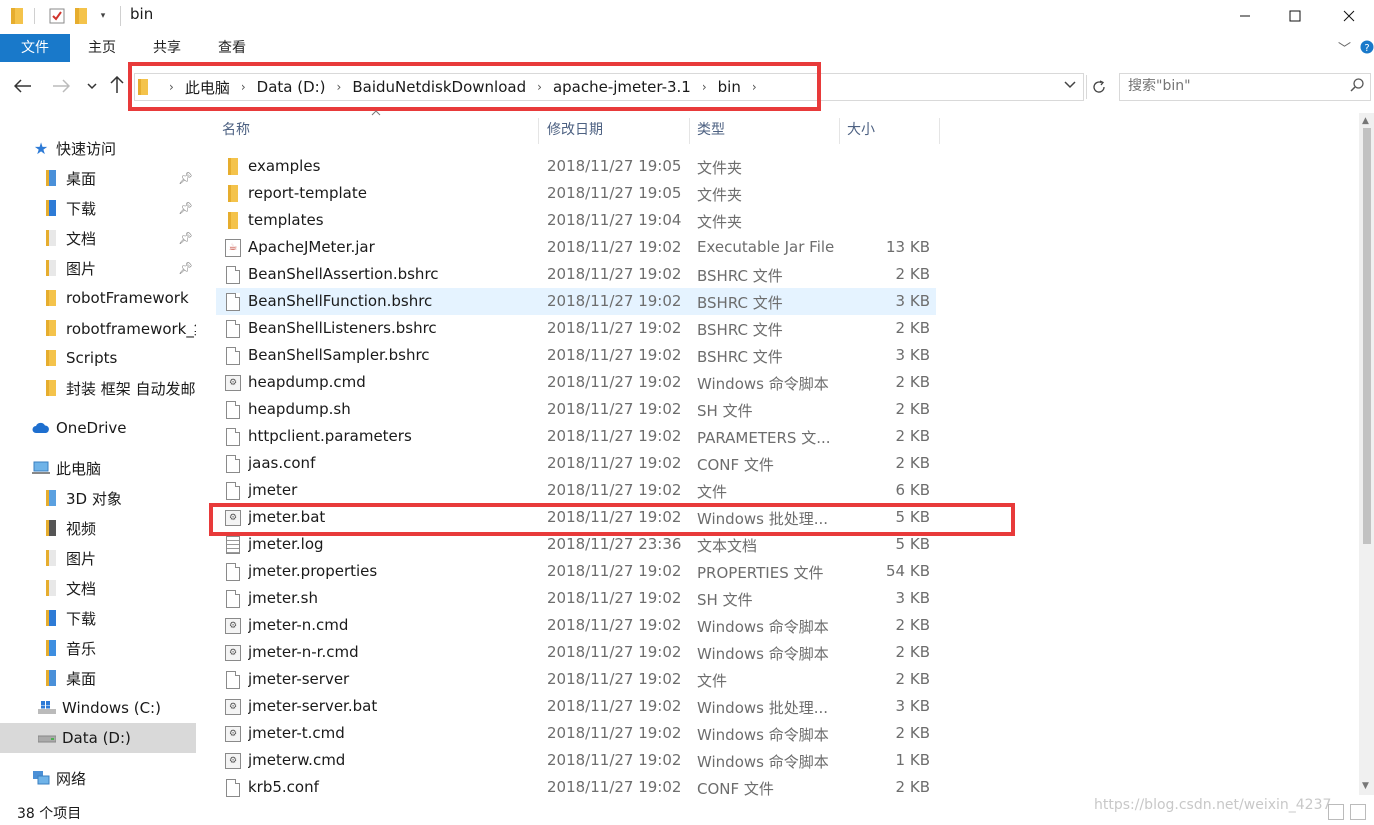  I want to click on details-view-icon, so click(1336, 812).